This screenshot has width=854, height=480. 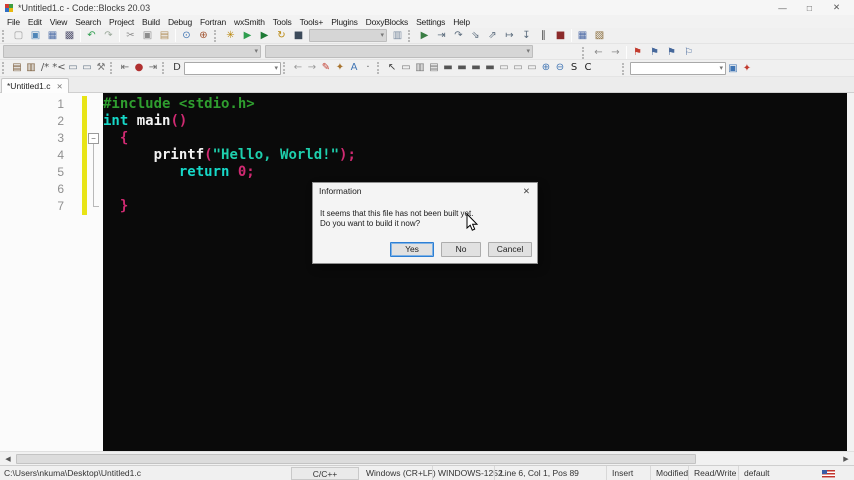 I want to click on wxsmith-text-icon: ▤, so click(x=434, y=68).